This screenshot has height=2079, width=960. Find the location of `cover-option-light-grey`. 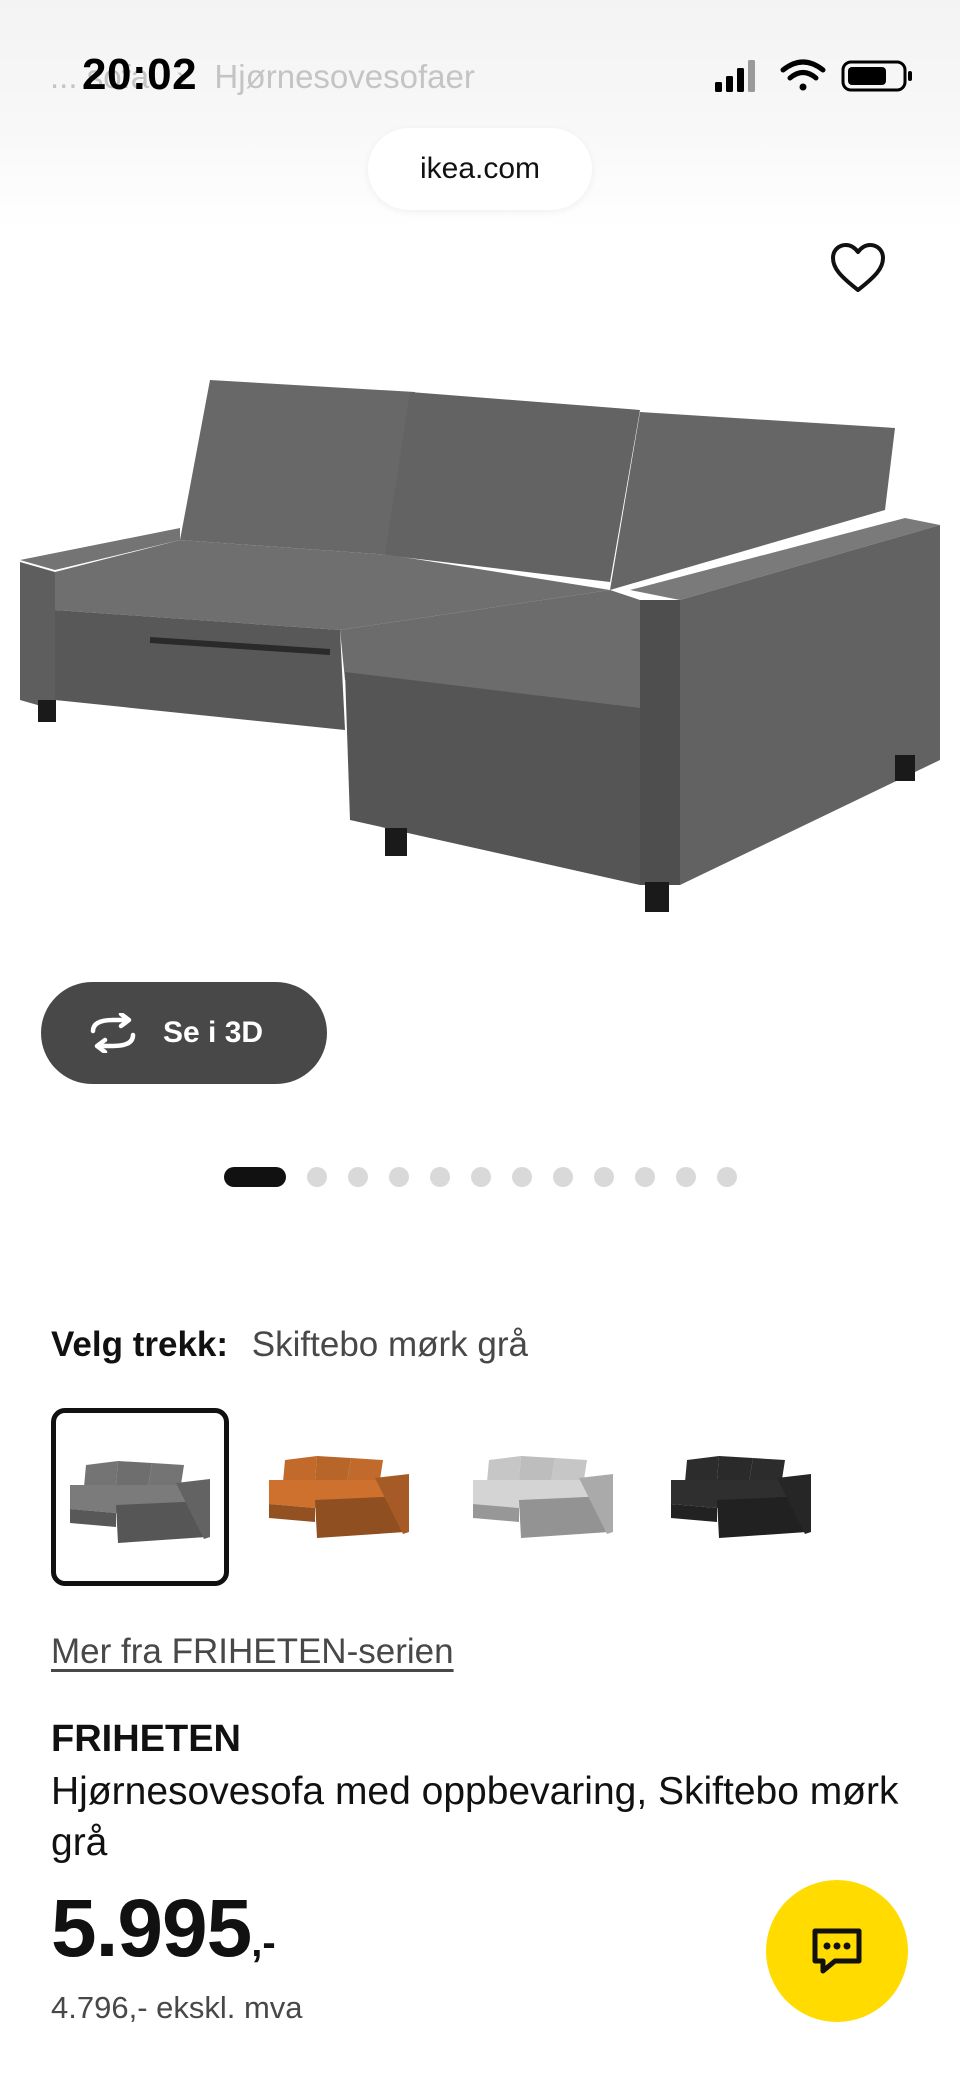

cover-option-light-grey is located at coordinates (548, 1497).